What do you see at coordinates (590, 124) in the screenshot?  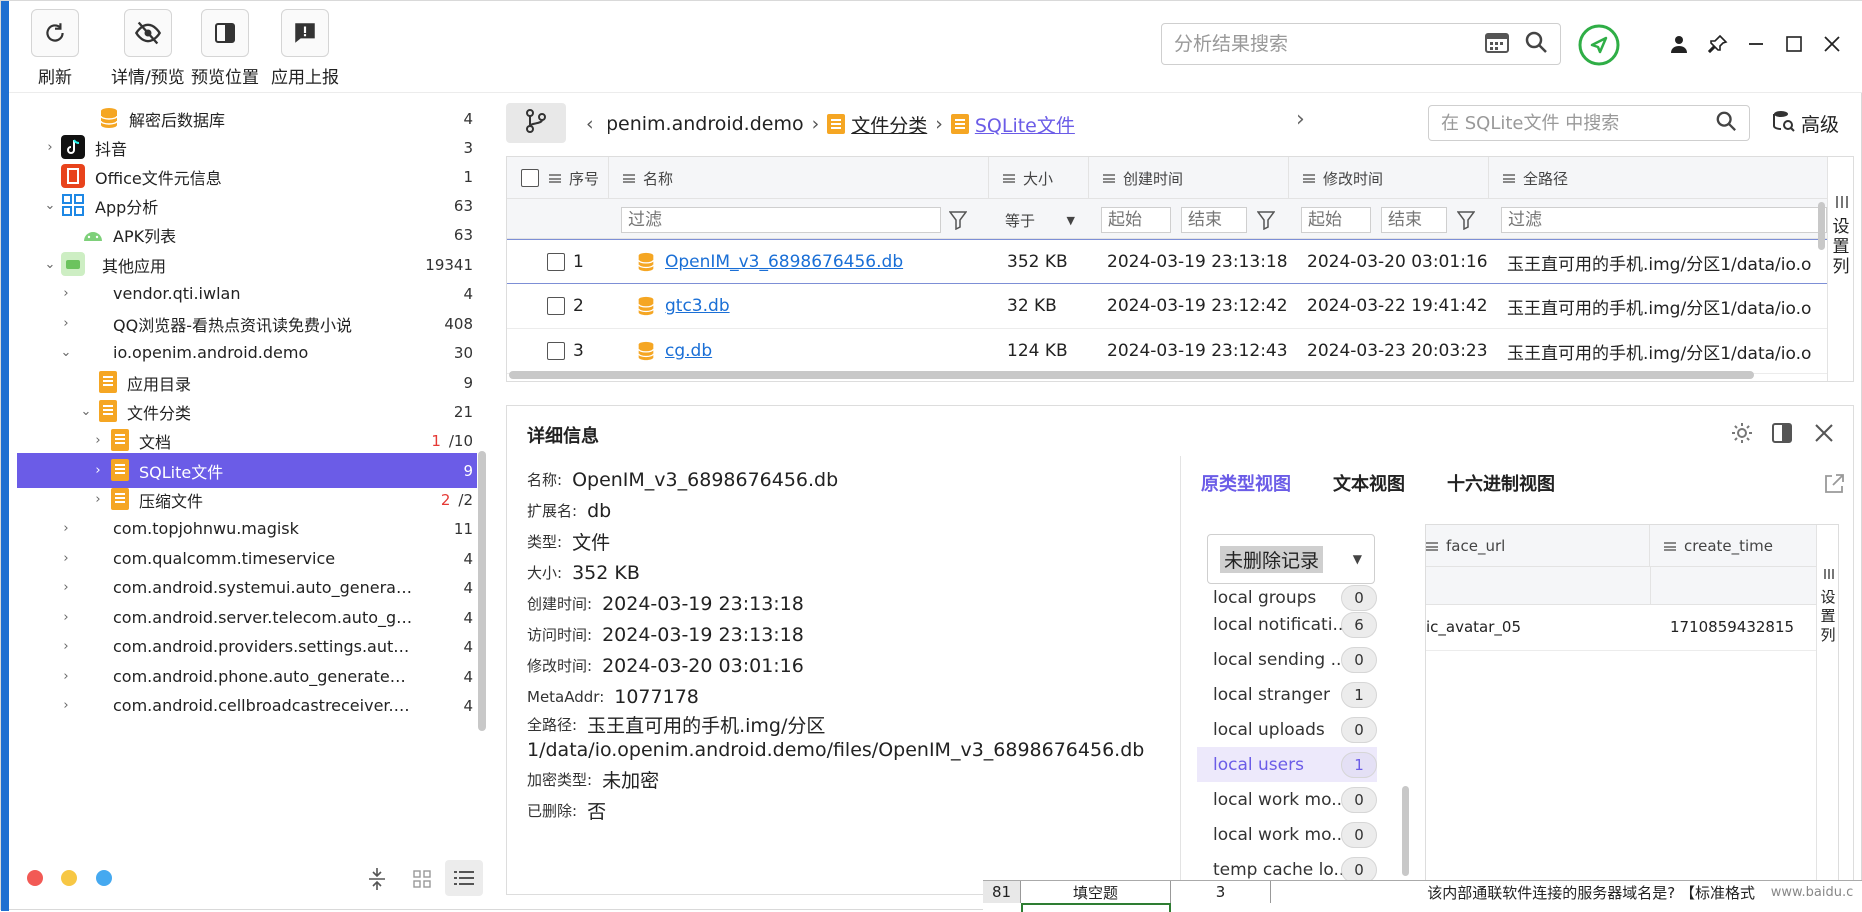 I see `chevron-left-icon: ‹` at bounding box center [590, 124].